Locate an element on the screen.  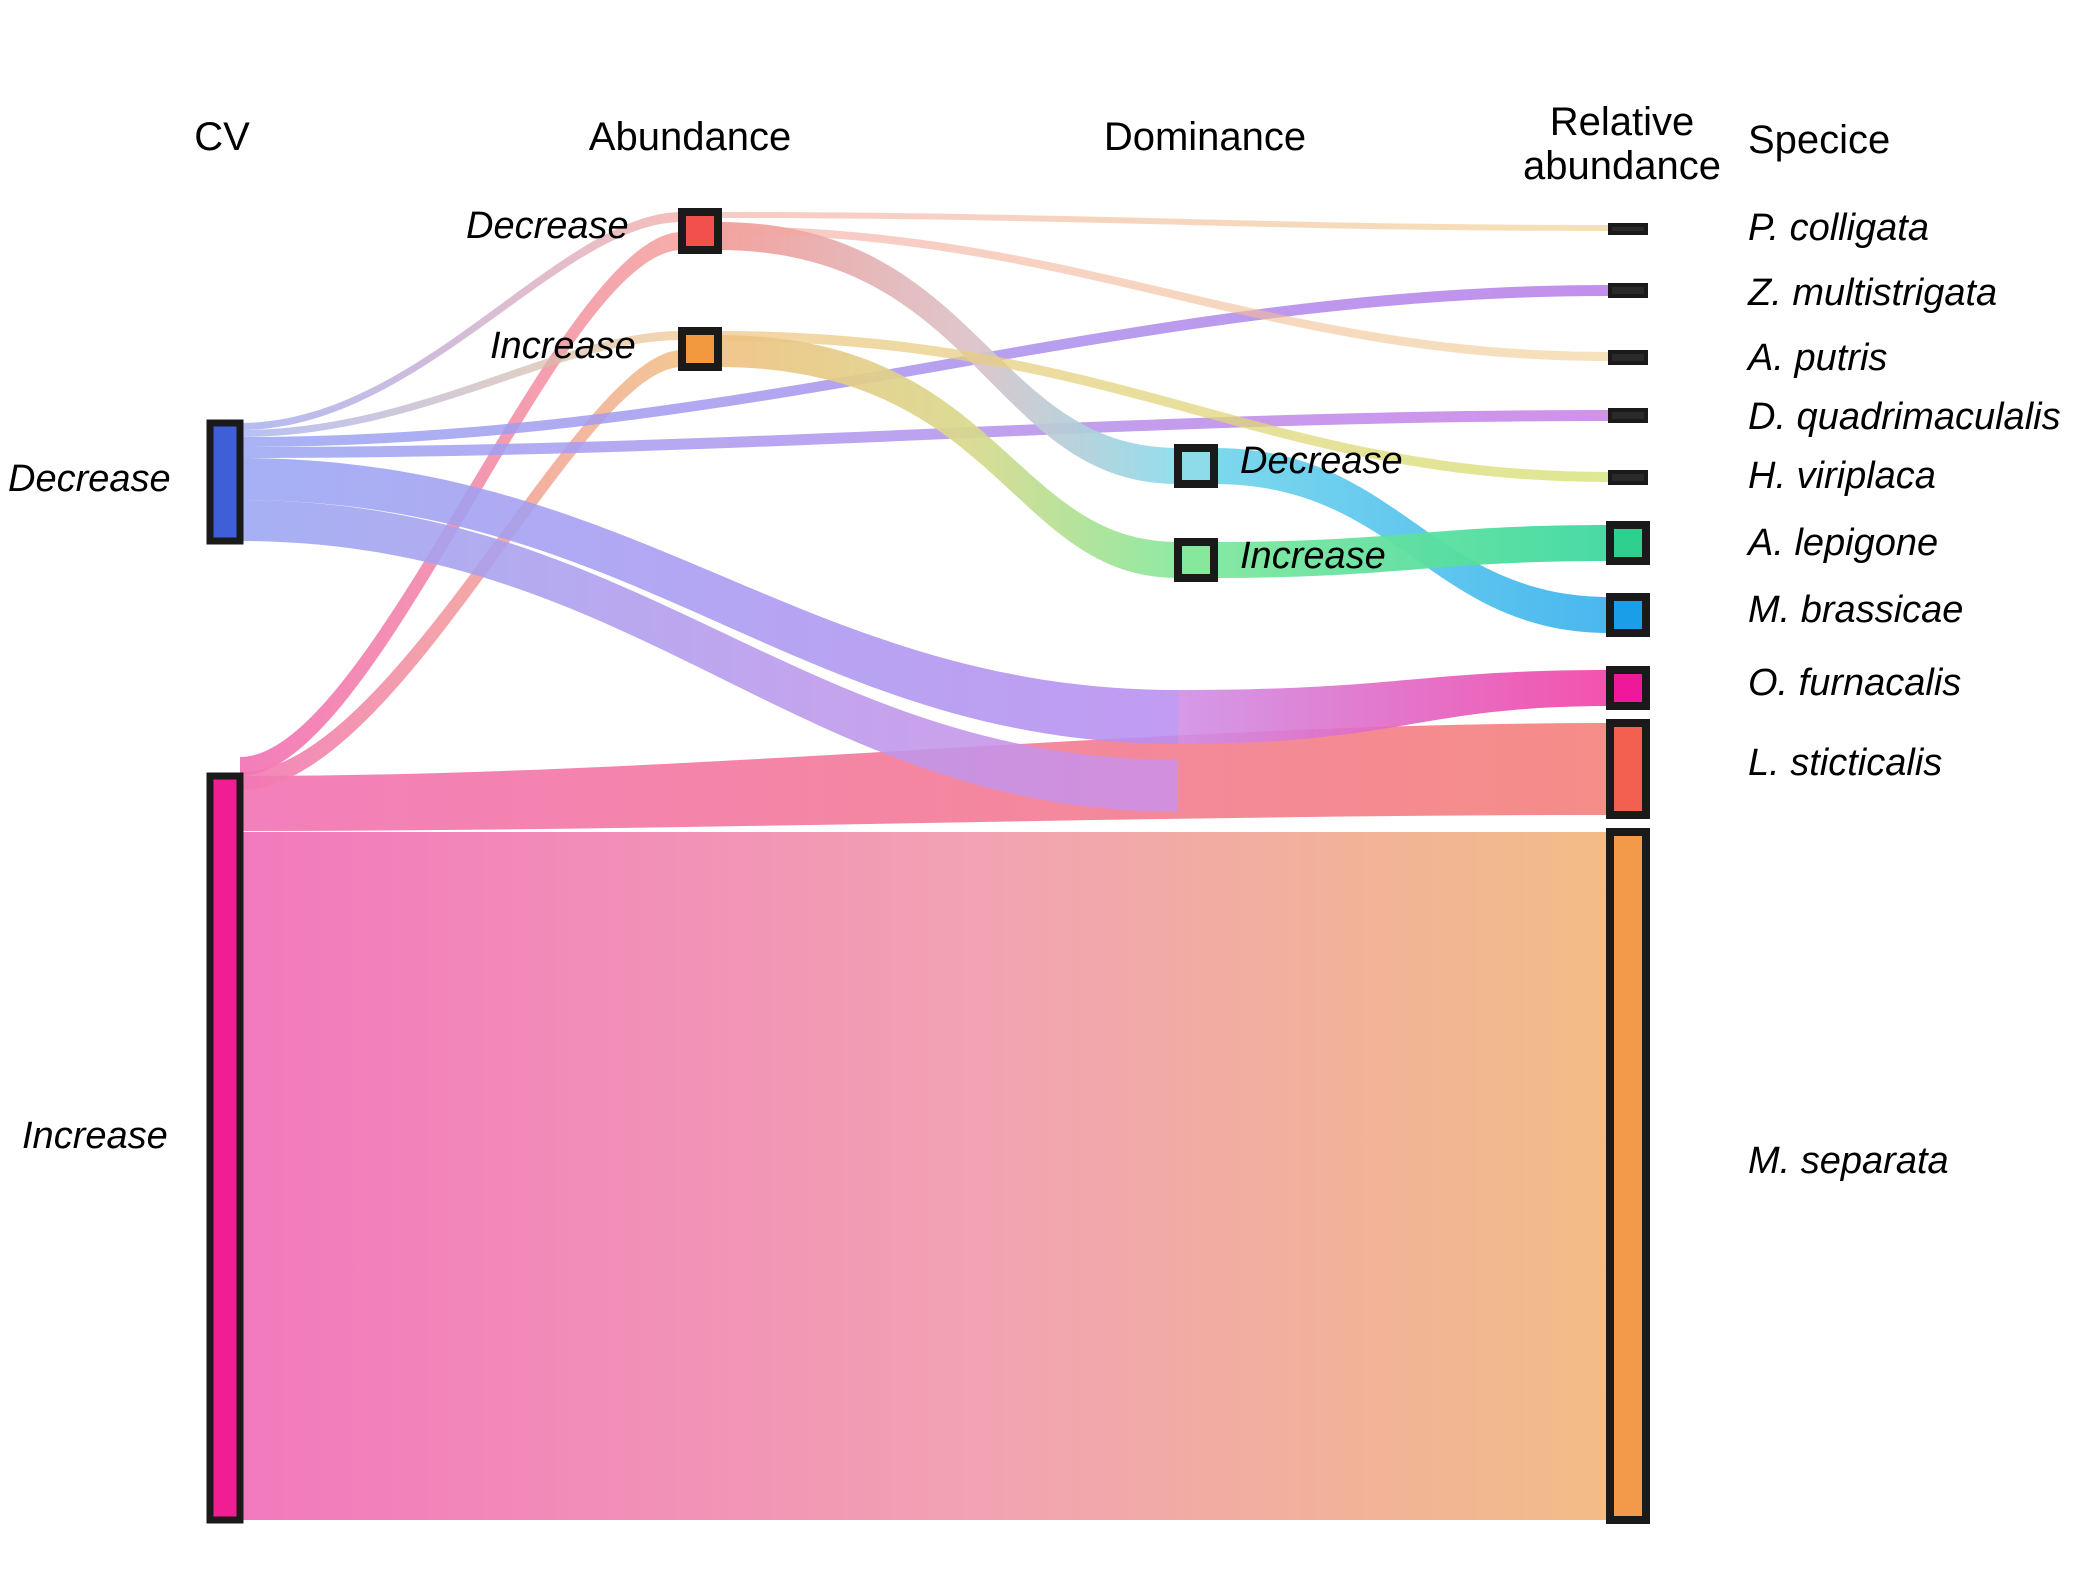
node-ra-a-putris is located at coordinates (1628, 357).